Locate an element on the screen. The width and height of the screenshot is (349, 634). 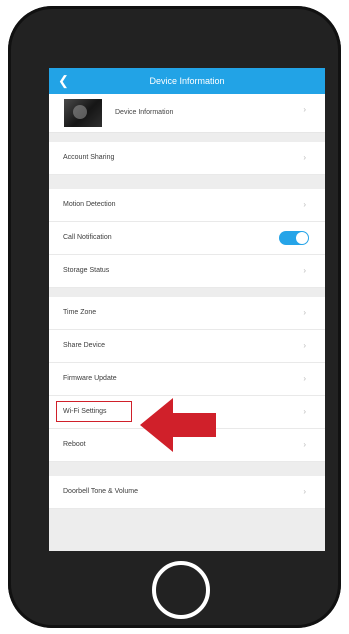
share-device-label: Share Device is located at coordinates (84, 345).